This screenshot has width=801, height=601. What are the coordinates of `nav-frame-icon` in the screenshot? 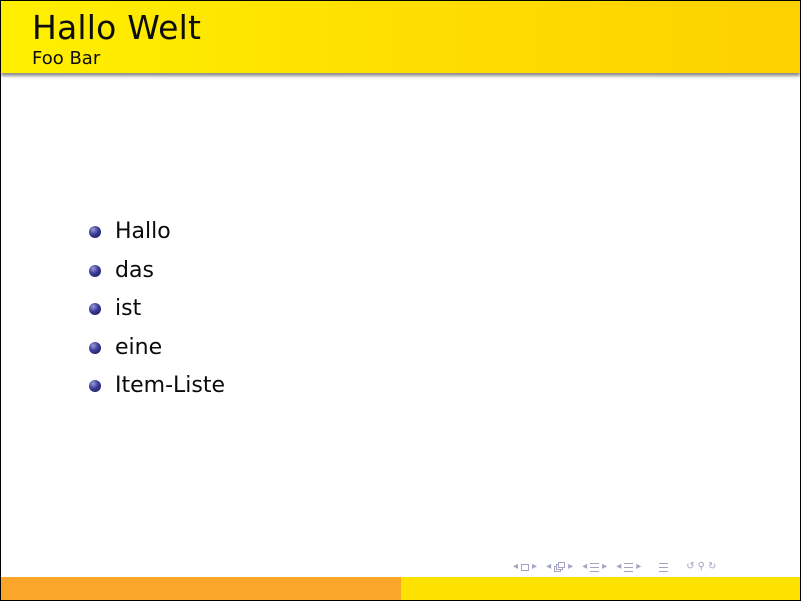 It's located at (560, 567).